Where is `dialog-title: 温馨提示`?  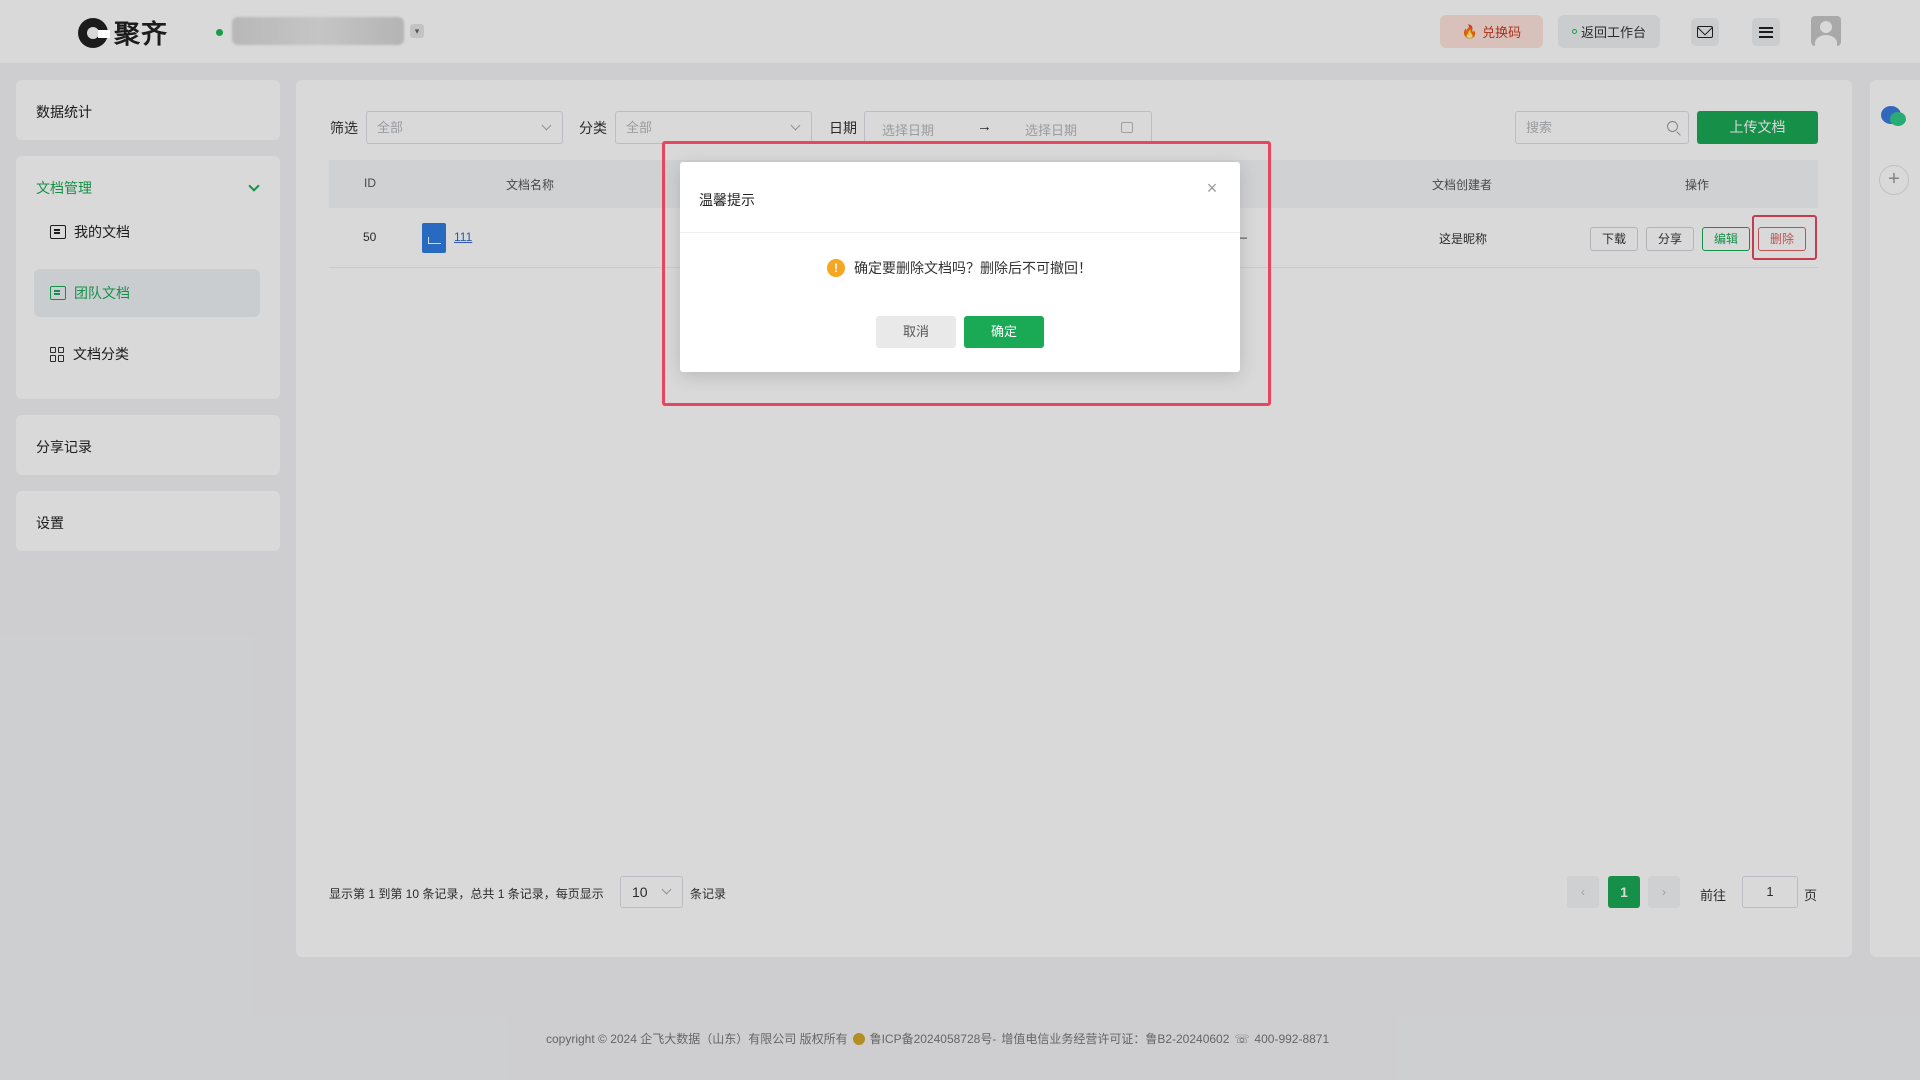 dialog-title: 温馨提示 is located at coordinates (727, 200).